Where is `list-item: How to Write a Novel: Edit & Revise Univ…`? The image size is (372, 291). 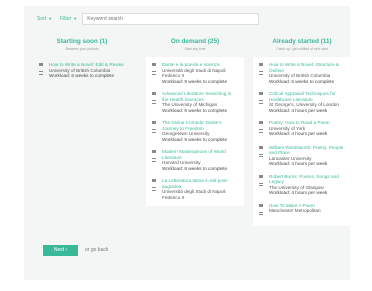
list-item: How to Write a Novel: Edit & Revise Univ… is located at coordinates (82, 71).